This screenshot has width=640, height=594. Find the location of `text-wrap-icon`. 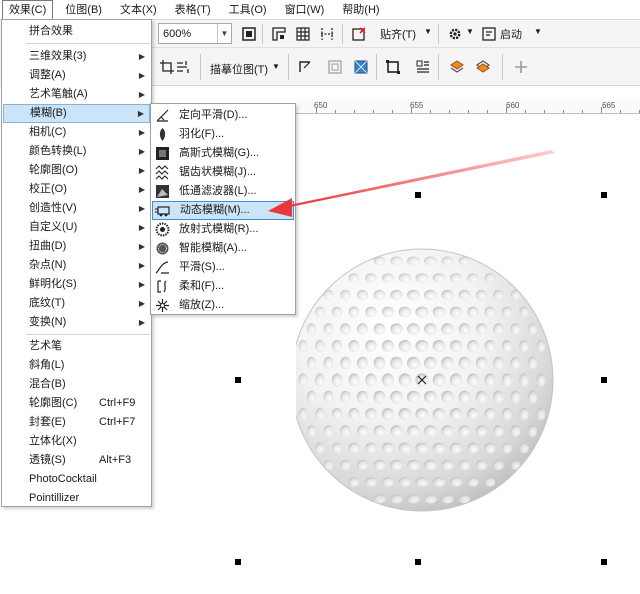

text-wrap-icon is located at coordinates (423, 67).